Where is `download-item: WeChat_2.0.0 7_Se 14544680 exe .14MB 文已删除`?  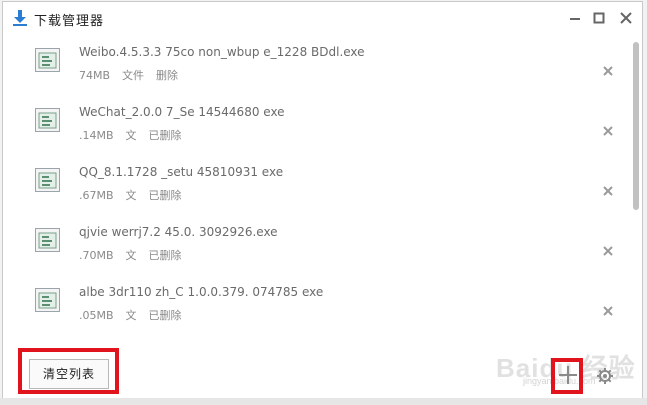
download-item: WeChat_2.0.0 7_Se 14544680 exe .14MB 文已删除 is located at coordinates (315, 124).